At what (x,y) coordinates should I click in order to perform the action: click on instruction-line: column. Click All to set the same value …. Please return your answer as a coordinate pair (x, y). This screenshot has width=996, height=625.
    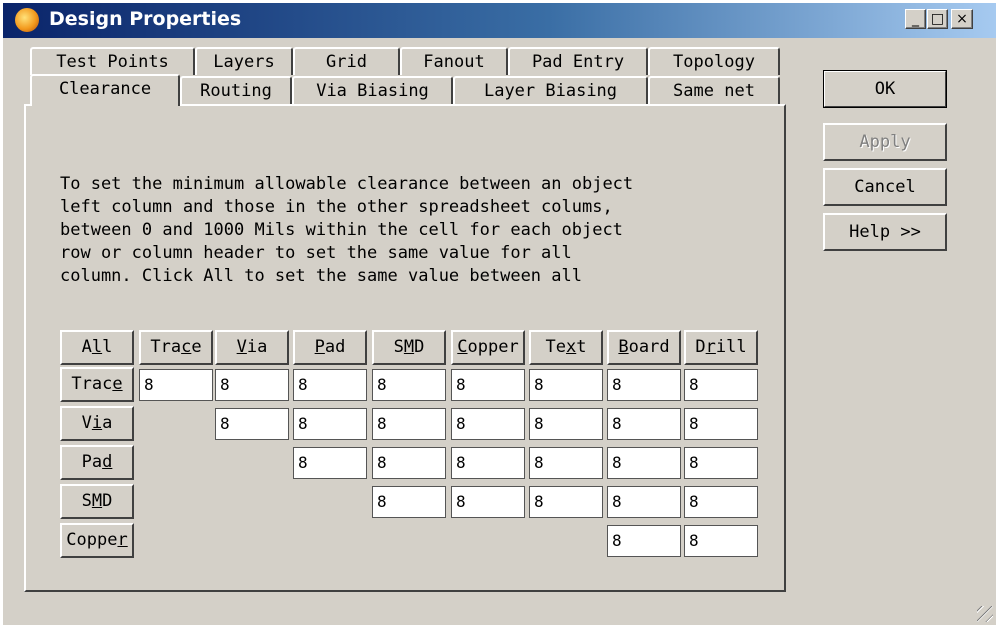
    Looking at the image, I should click on (321, 276).